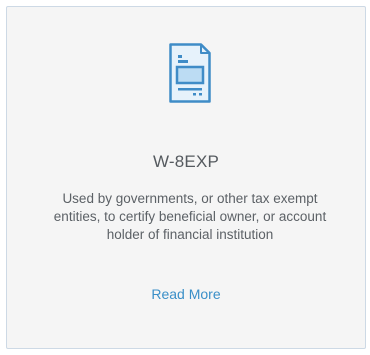 This screenshot has width=370, height=355. Describe the element at coordinates (190, 73) in the screenshot. I see `document-form-icon` at that location.